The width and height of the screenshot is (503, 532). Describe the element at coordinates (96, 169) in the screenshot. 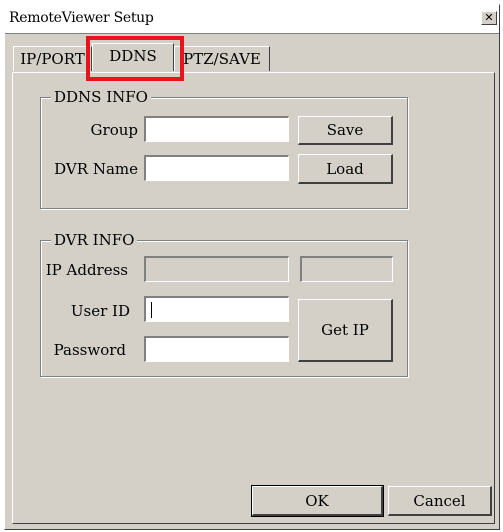

I see `dvr-name-label: DVR Name` at that location.